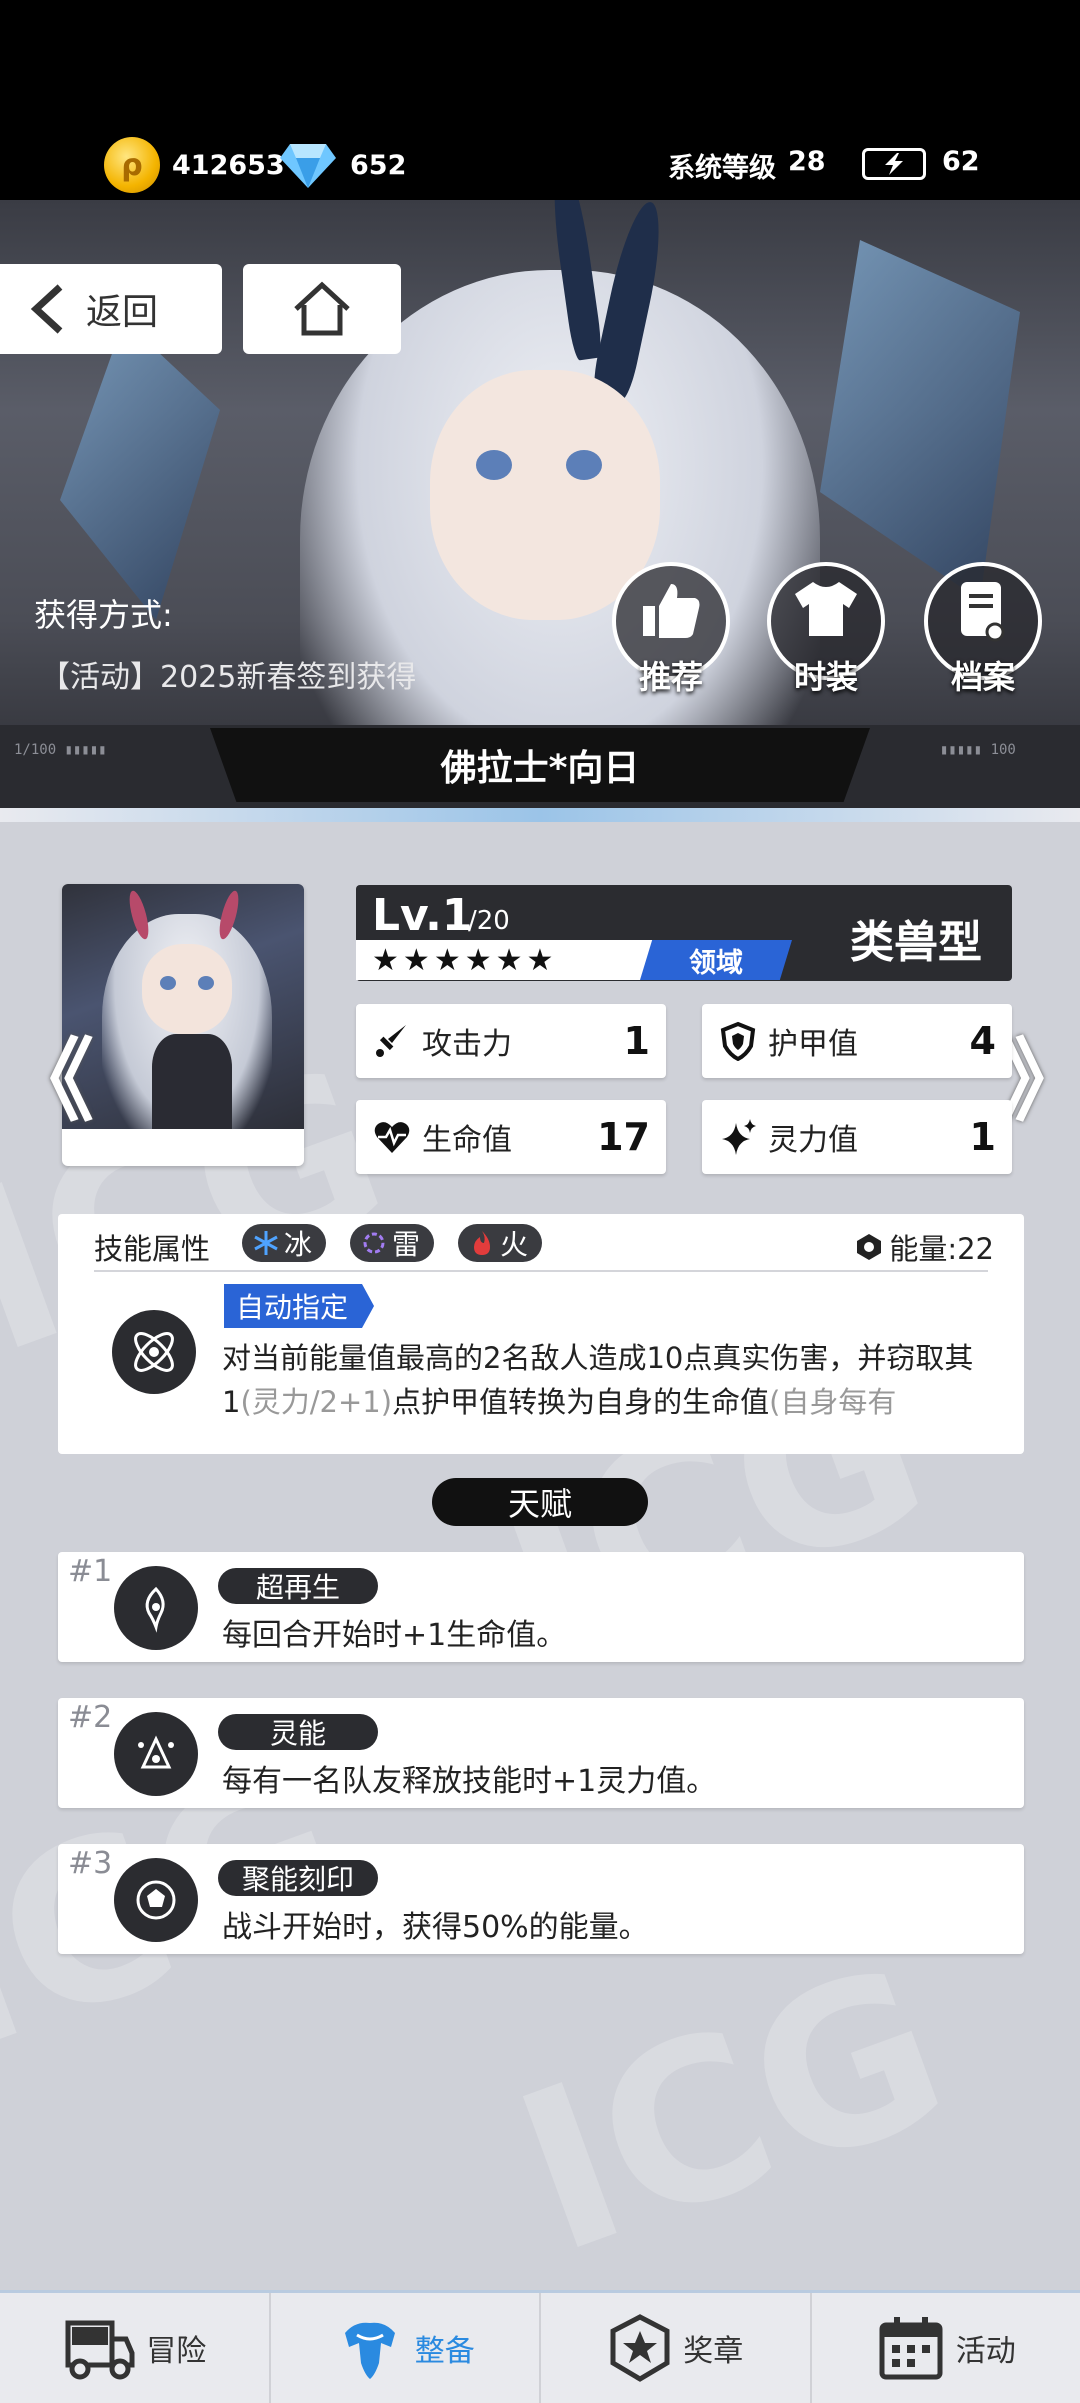  I want to click on back-button: 返回, so click(111, 309).